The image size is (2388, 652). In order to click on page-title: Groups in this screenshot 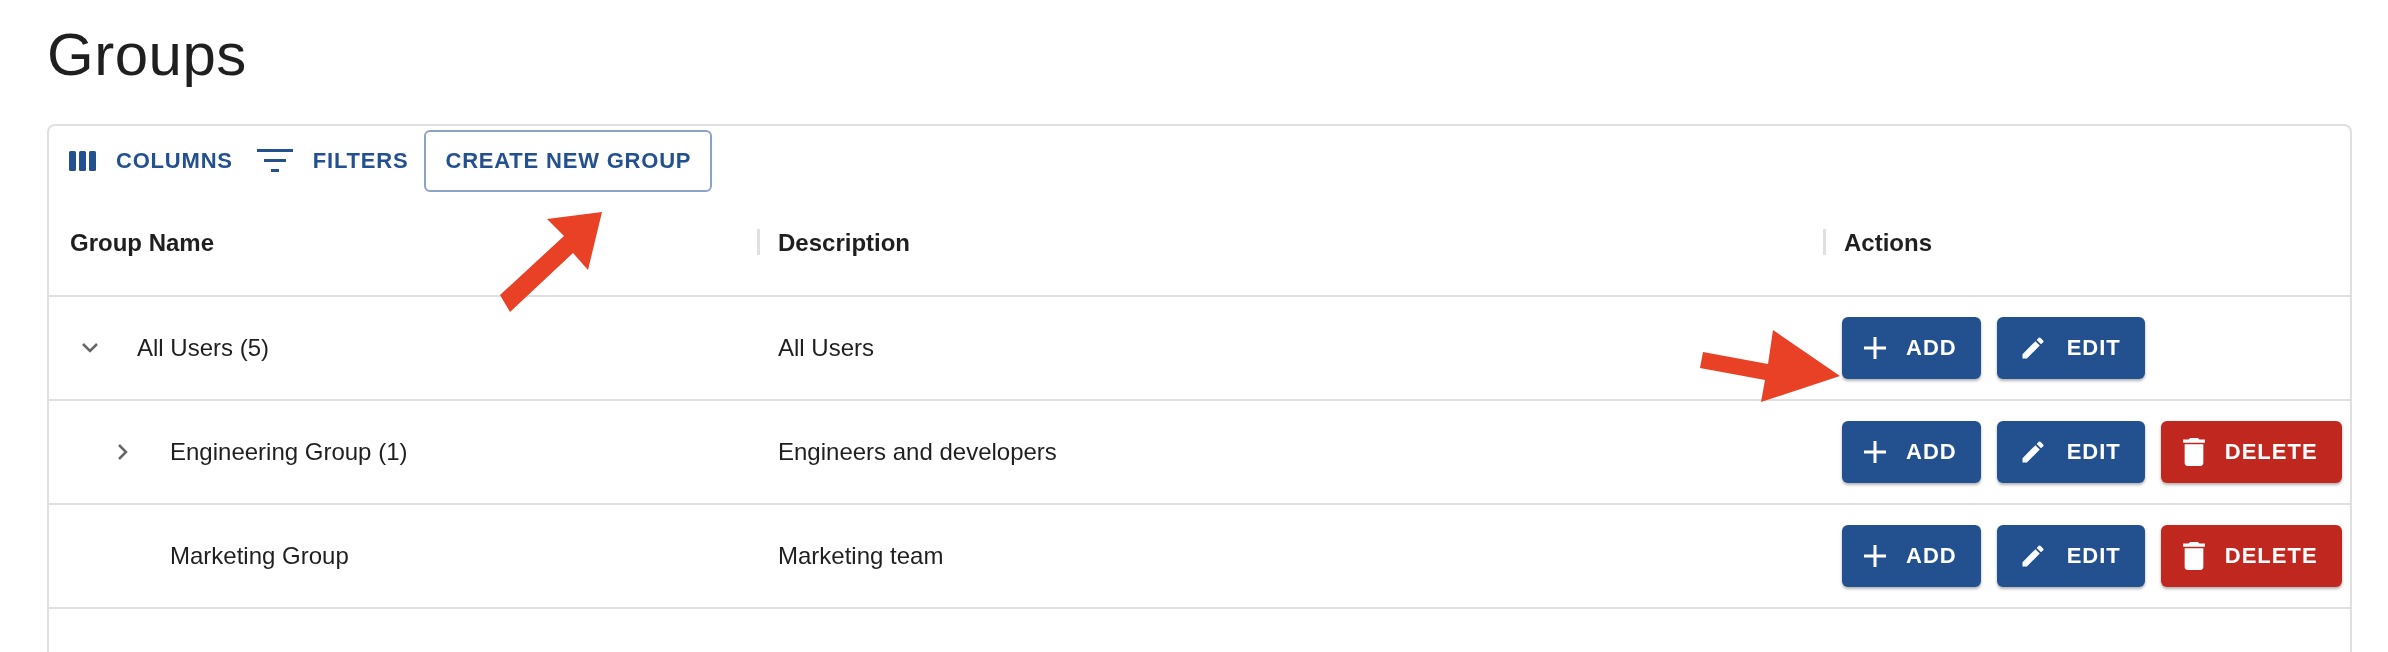, I will do `click(147, 55)`.